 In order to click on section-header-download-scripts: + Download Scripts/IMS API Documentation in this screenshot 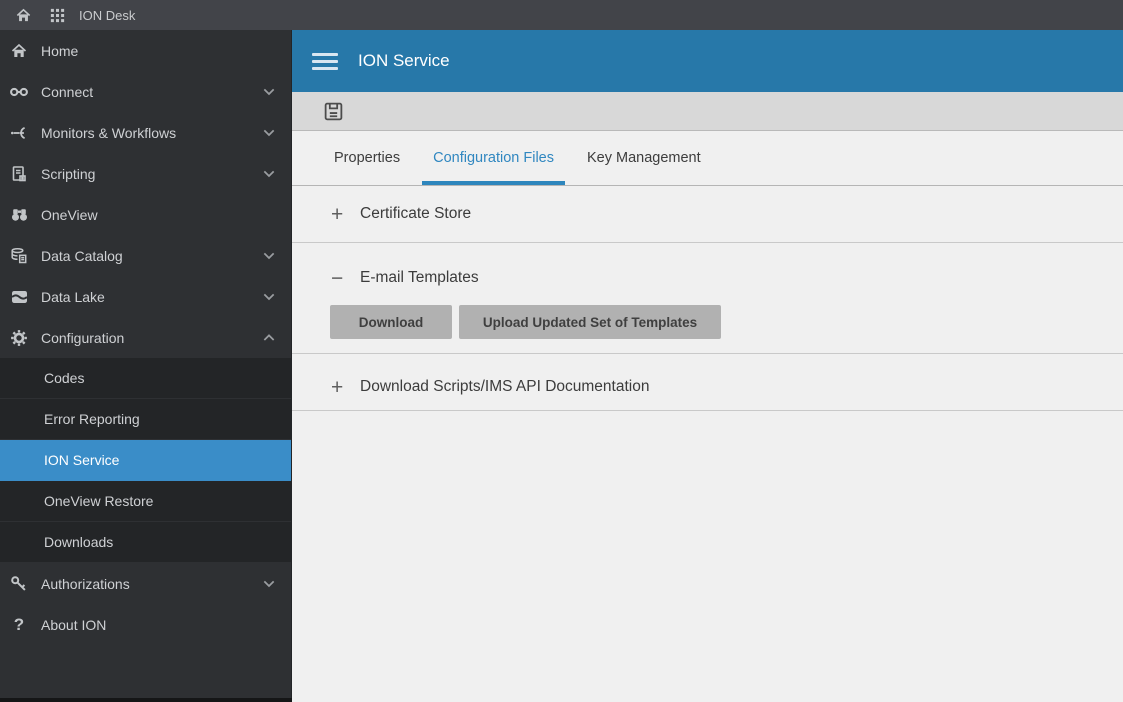, I will do `click(707, 382)`.